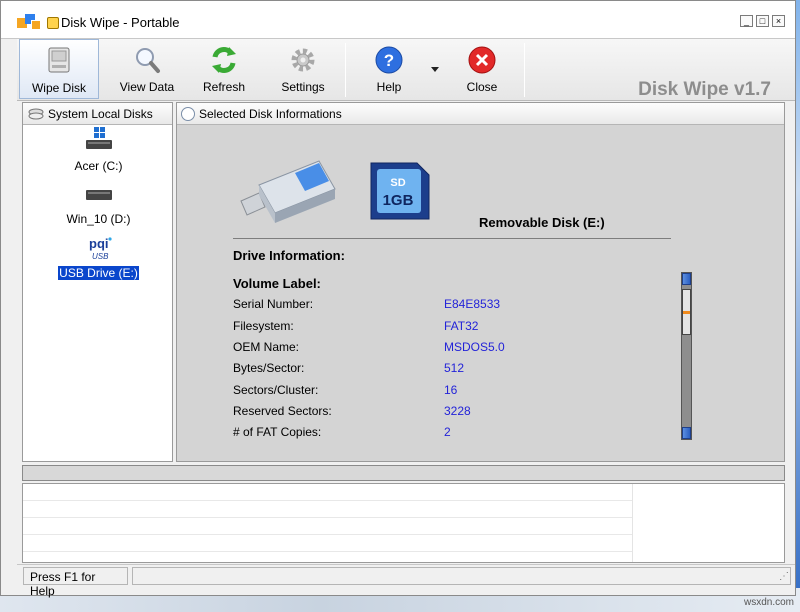 The height and width of the screenshot is (612, 800). I want to click on disk-wipe-icon, so click(59, 60).